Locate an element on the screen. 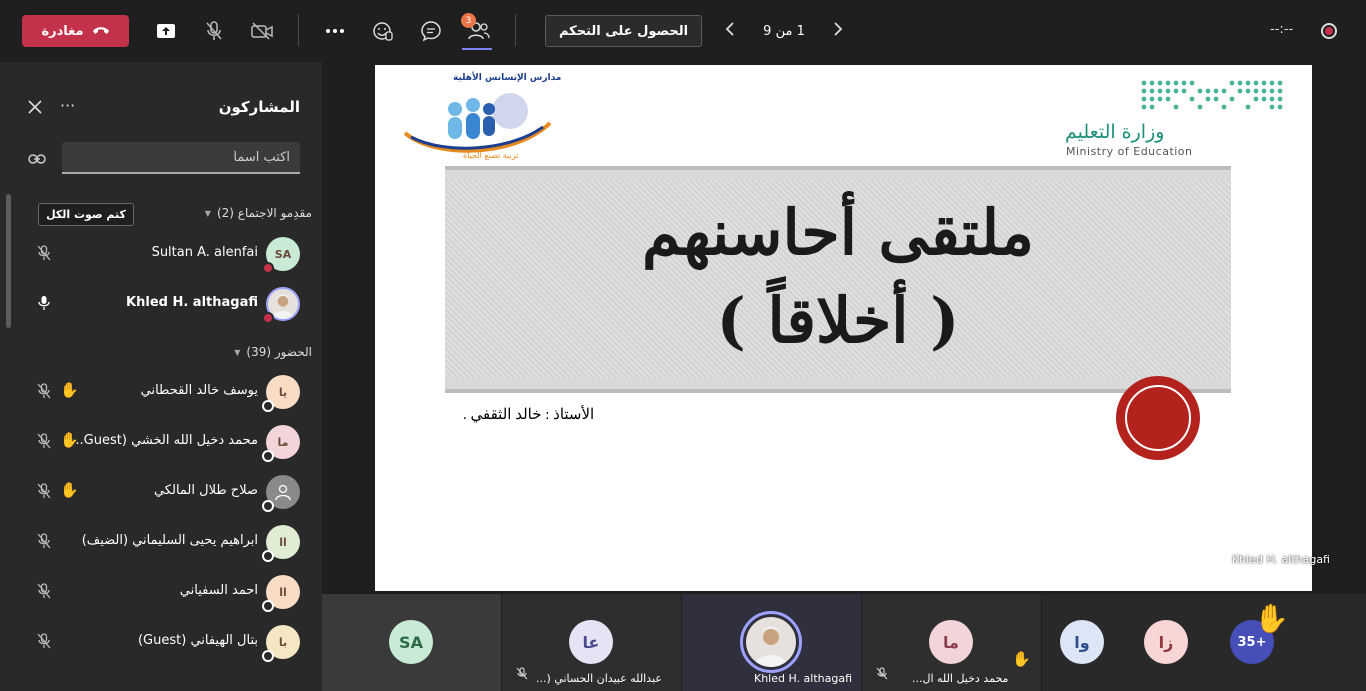 Image resolution: width=1366 pixels, height=691 pixels. participant-row: Khled H. althagafi is located at coordinates (161, 305).